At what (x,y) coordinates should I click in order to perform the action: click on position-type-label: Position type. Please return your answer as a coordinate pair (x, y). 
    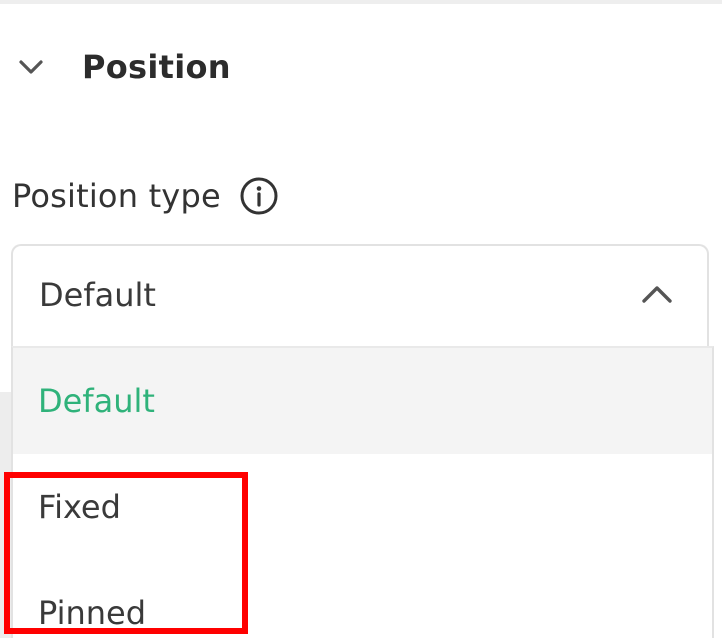
    Looking at the image, I should click on (116, 196).